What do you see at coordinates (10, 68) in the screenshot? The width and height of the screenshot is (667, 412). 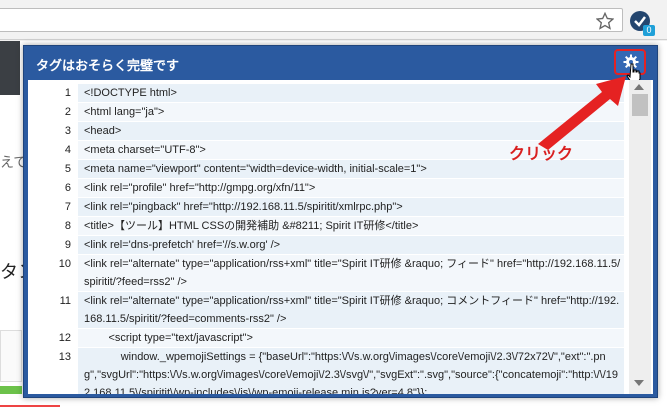 I see `background-thumbnail` at bounding box center [10, 68].